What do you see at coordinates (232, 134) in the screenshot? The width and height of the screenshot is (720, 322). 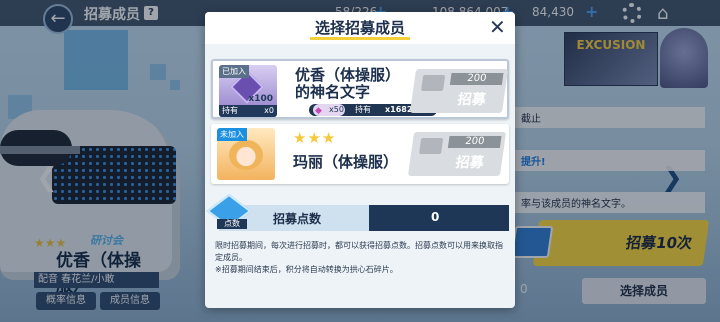 I see `not-joined-tag: 未加入` at bounding box center [232, 134].